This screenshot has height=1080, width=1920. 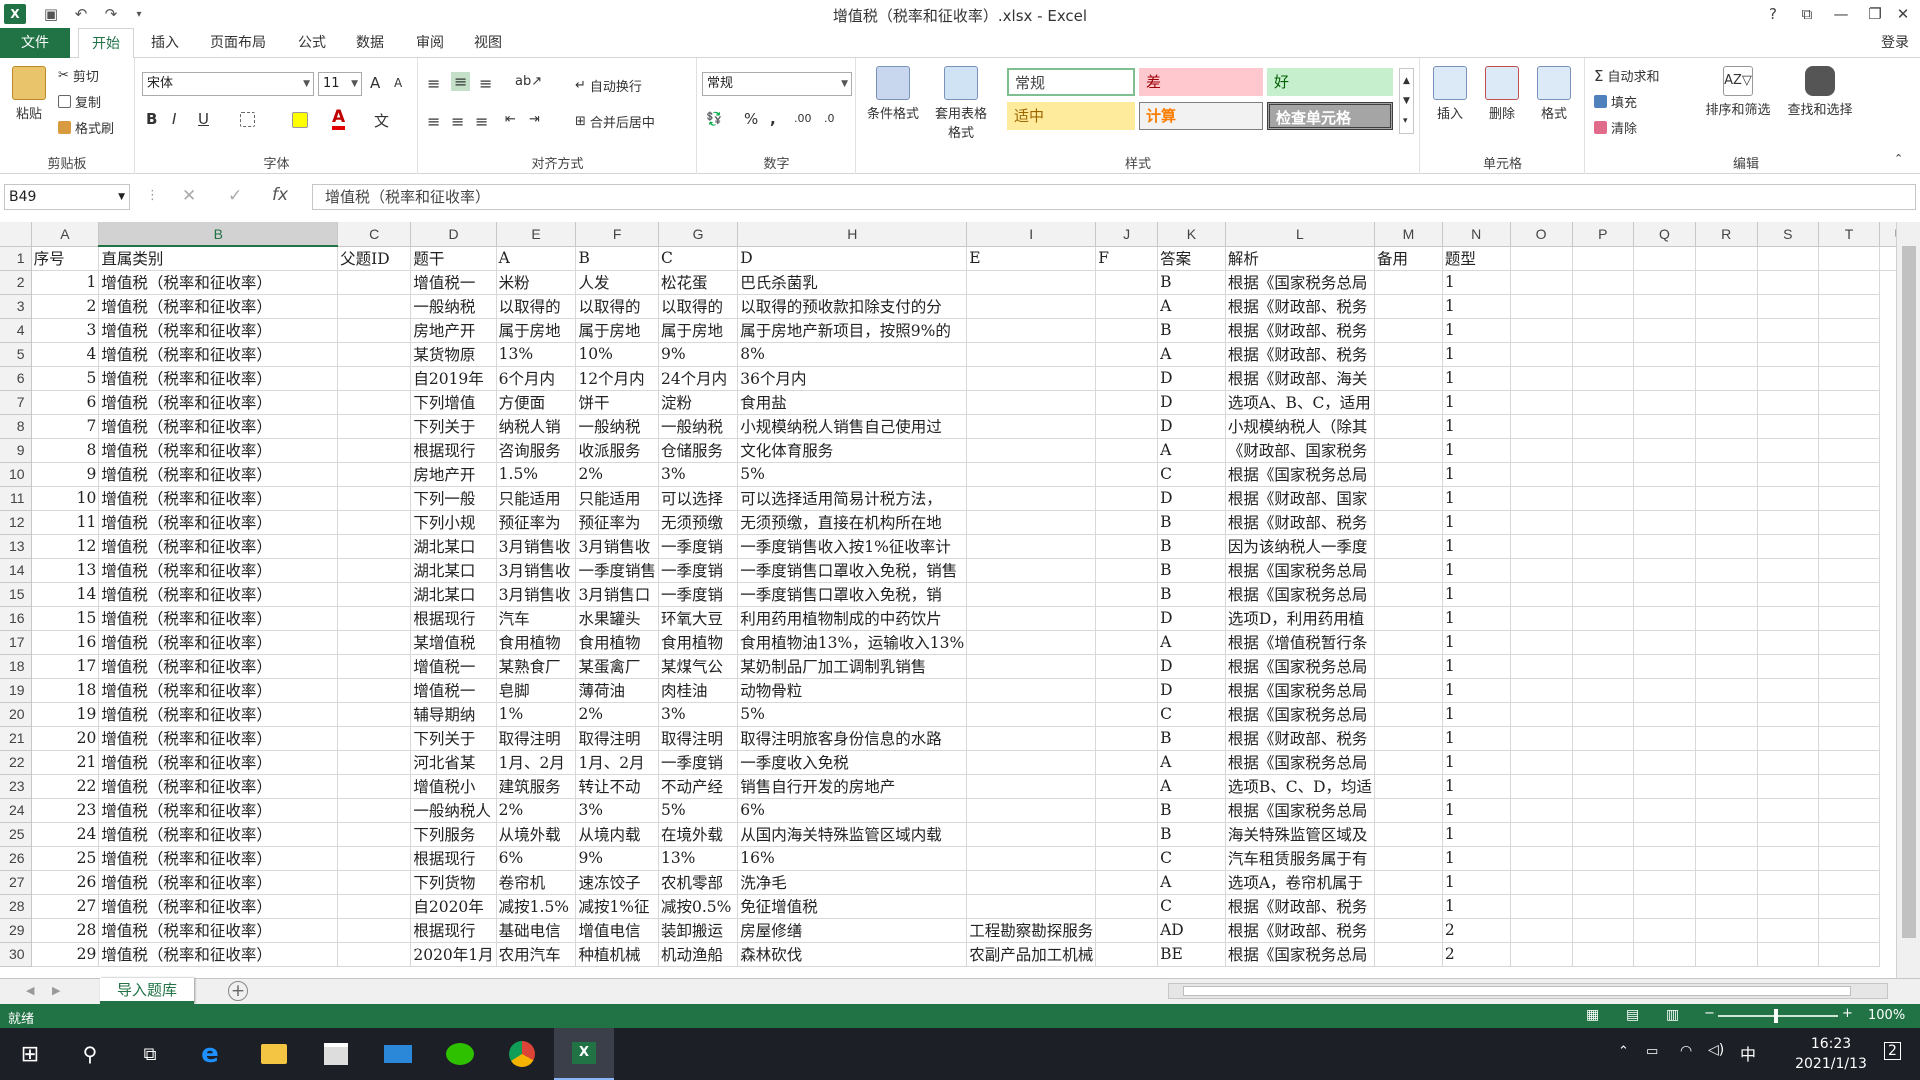 I want to click on cell-c13, so click(x=374, y=546).